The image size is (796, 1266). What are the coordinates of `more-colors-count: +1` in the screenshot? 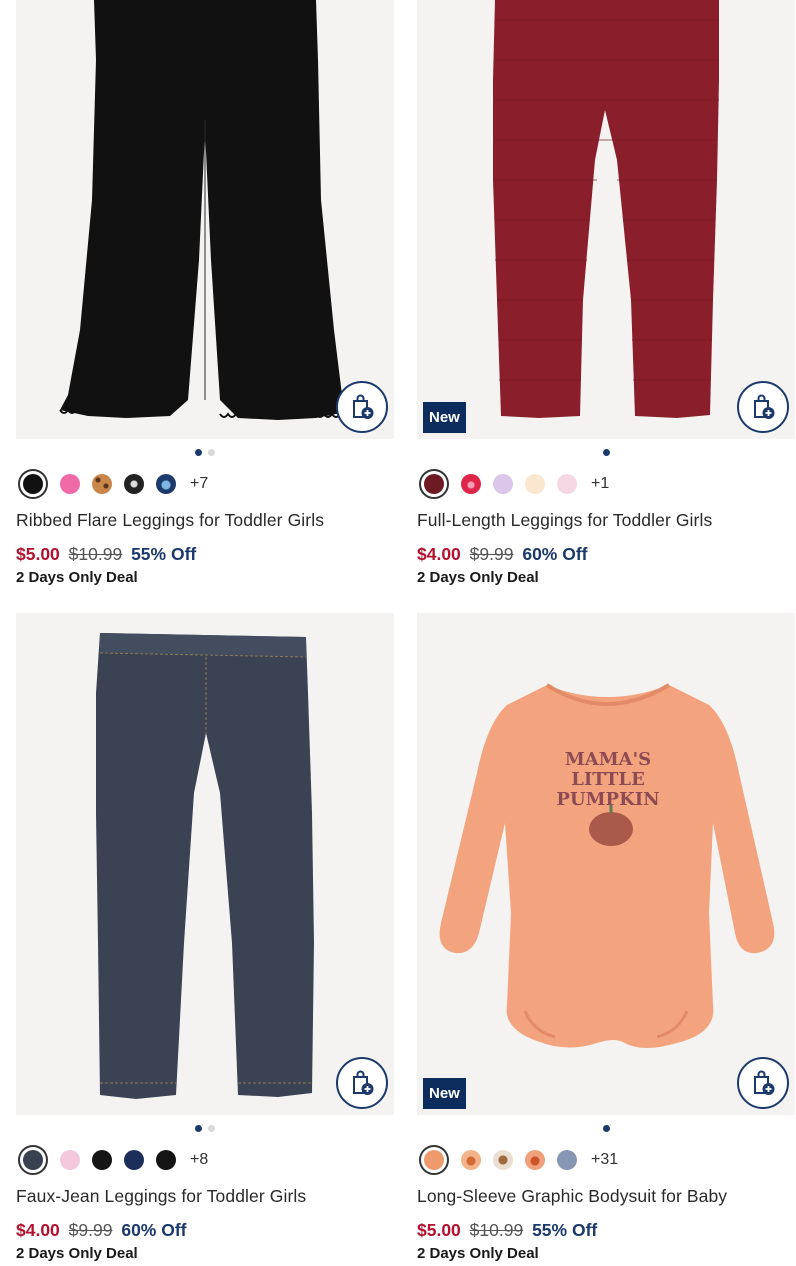 It's located at (600, 484).